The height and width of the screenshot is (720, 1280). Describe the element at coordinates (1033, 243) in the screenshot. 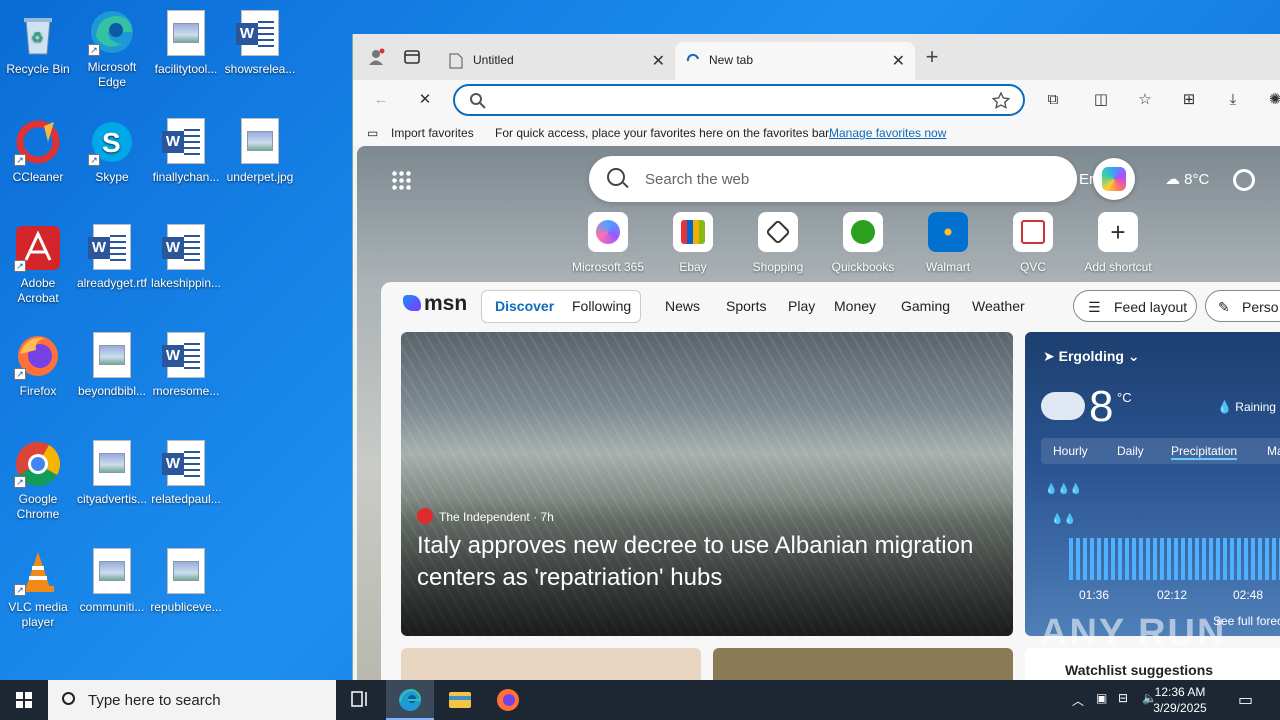

I see `shortcut-qvc: QVC` at that location.